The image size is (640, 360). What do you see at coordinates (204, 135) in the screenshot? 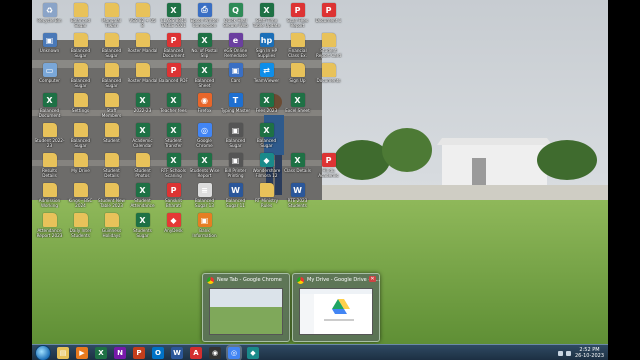
I see `desktop-icon: ◎ Google Chrome` at bounding box center [204, 135].